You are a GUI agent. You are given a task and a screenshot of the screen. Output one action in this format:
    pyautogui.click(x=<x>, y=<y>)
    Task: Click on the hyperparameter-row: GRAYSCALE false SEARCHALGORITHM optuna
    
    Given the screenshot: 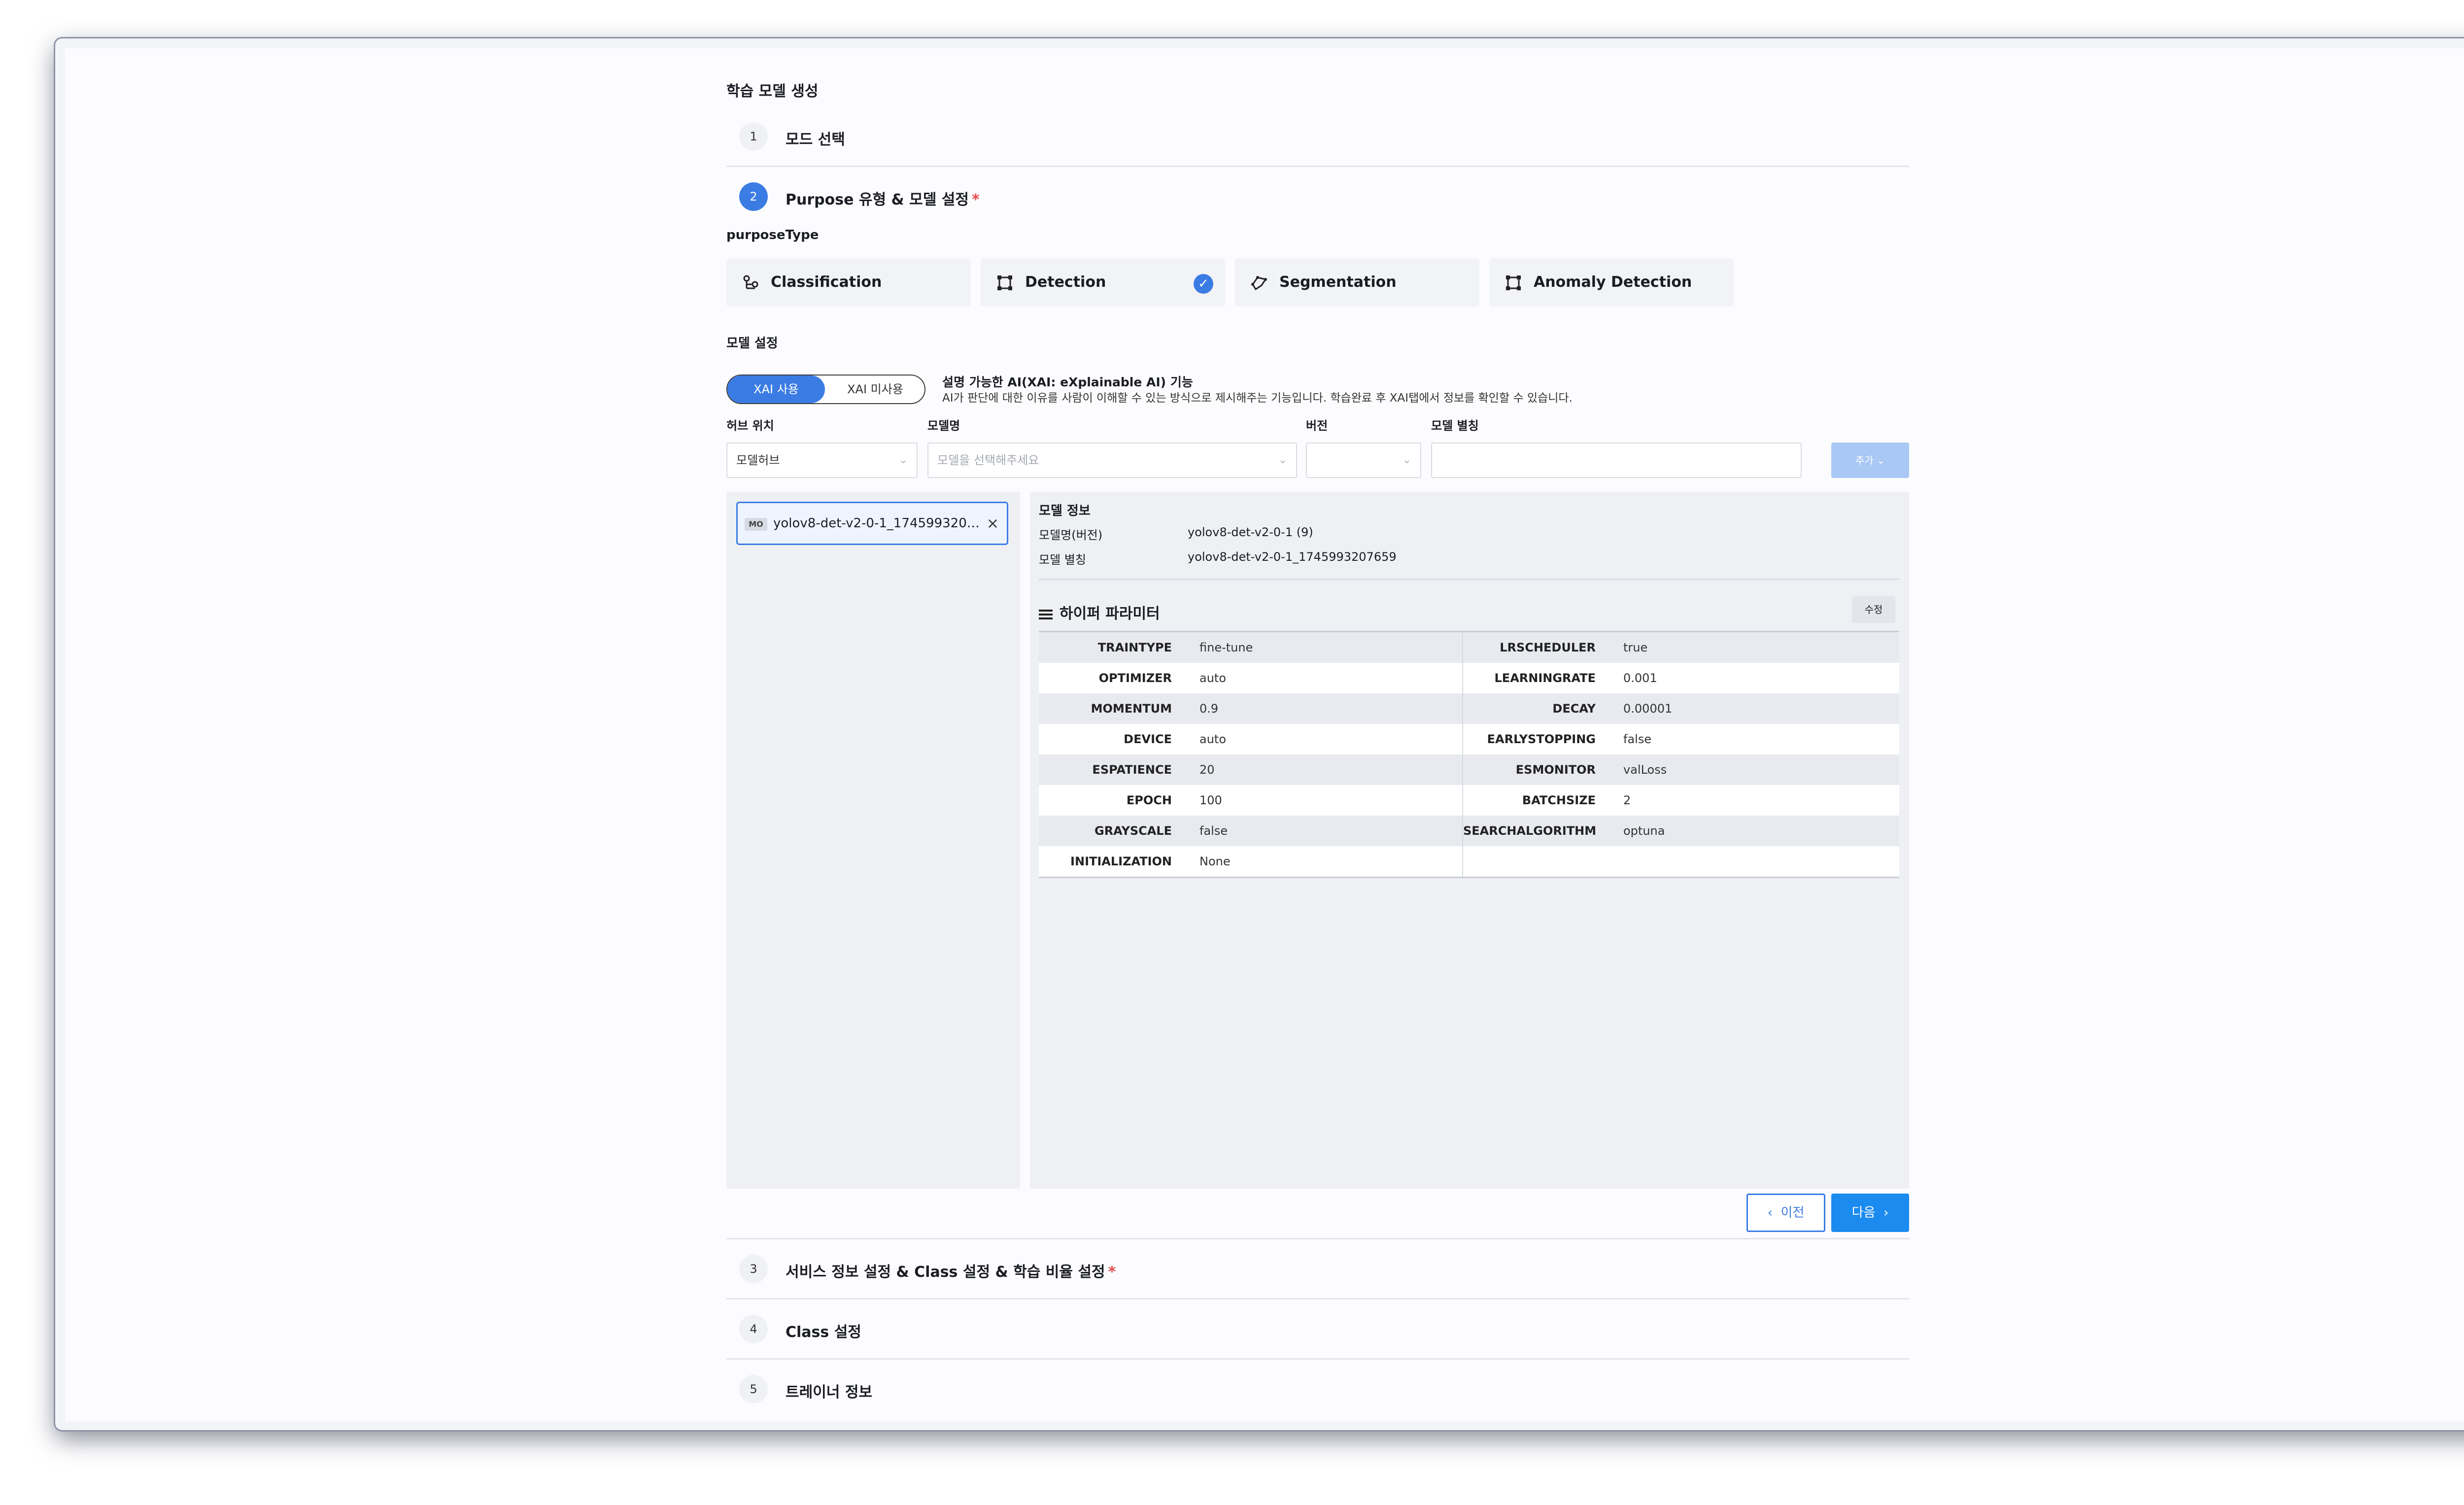 What is the action you would take?
    pyautogui.click(x=1469, y=831)
    